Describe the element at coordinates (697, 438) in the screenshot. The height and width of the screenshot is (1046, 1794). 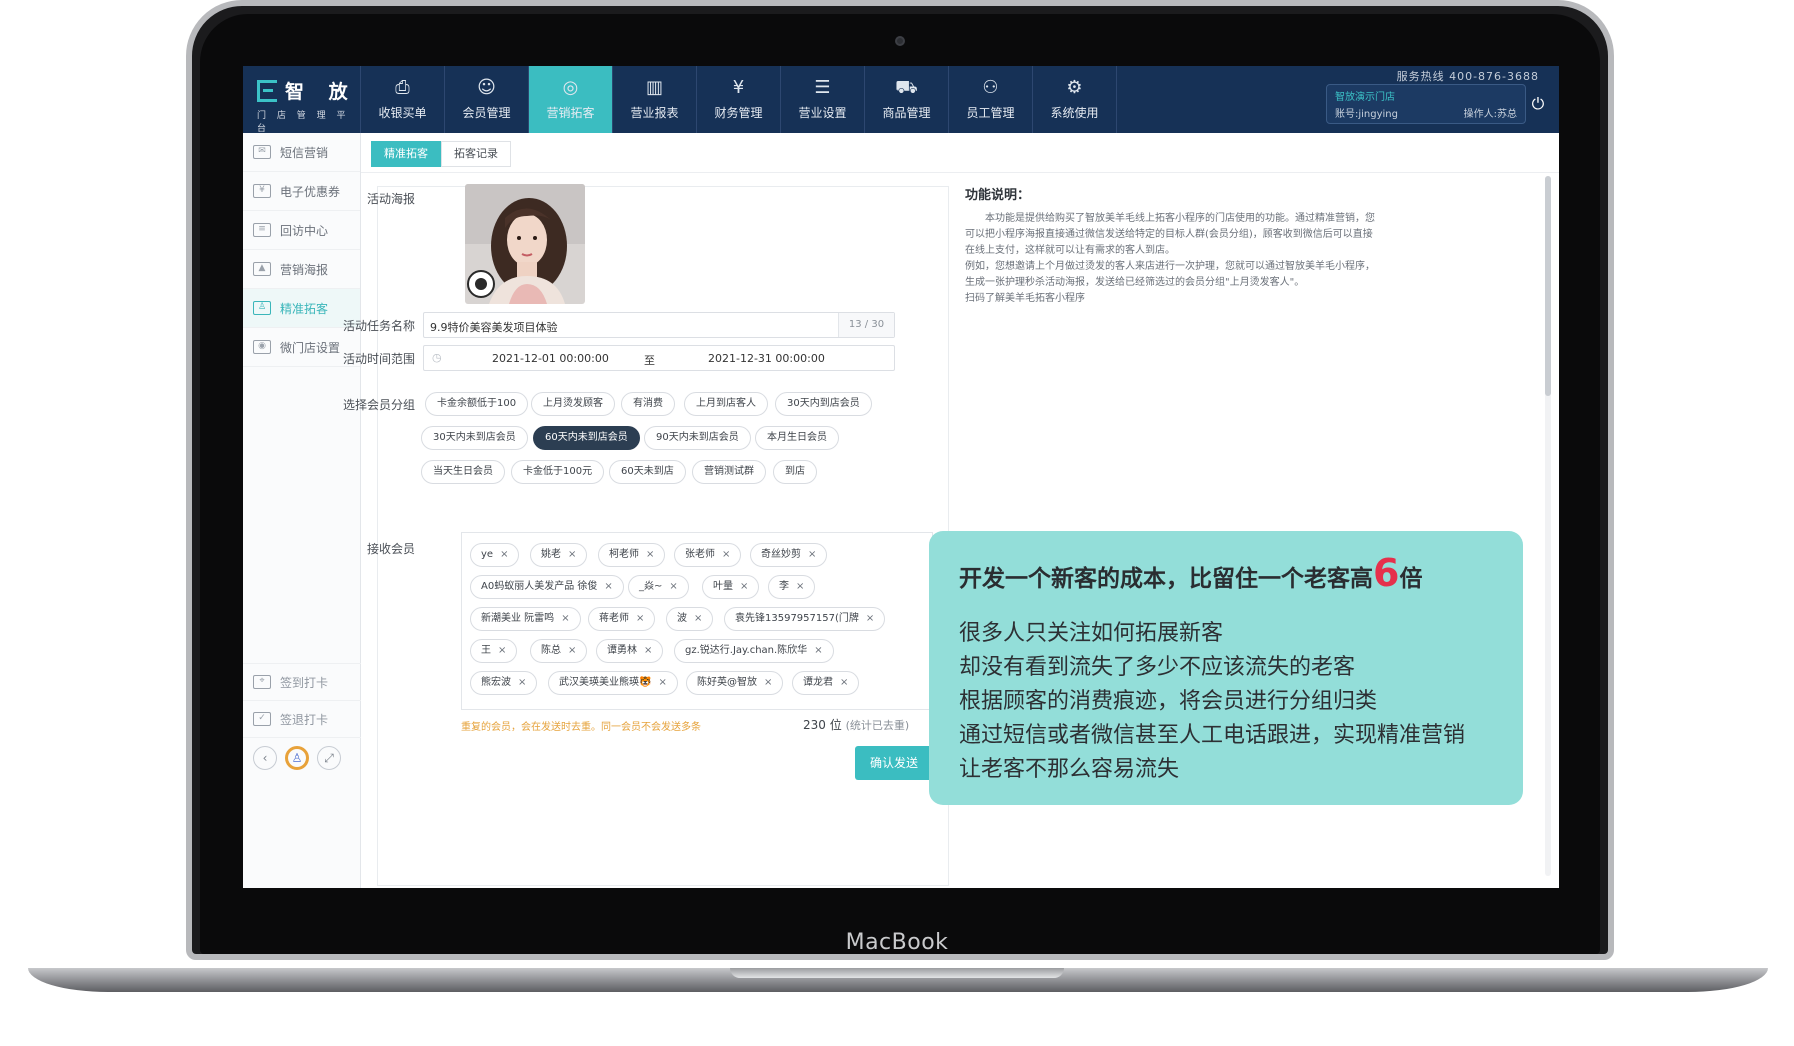
I see `group-chip: 90天内未到店会员` at that location.